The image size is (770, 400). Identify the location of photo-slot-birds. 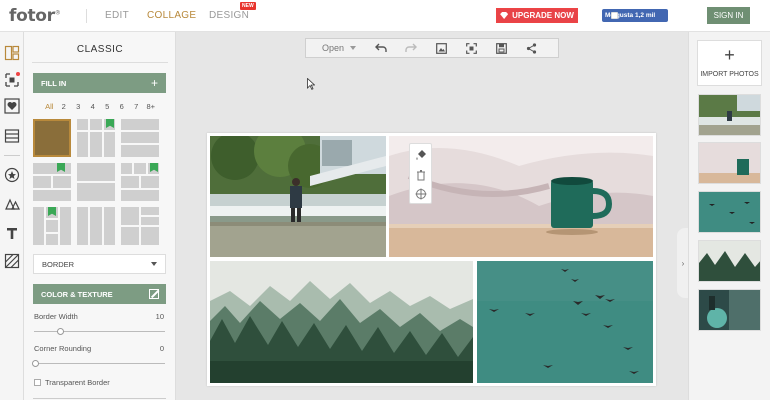
(565, 322).